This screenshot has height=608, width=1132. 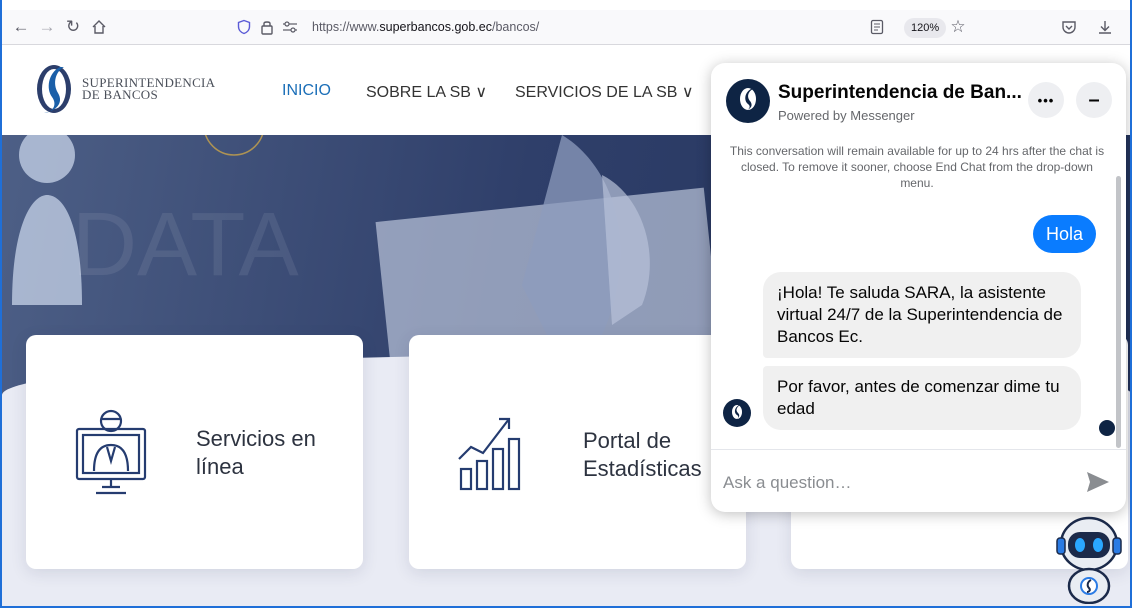 I want to click on nav-inicio: INICIO, so click(x=306, y=91).